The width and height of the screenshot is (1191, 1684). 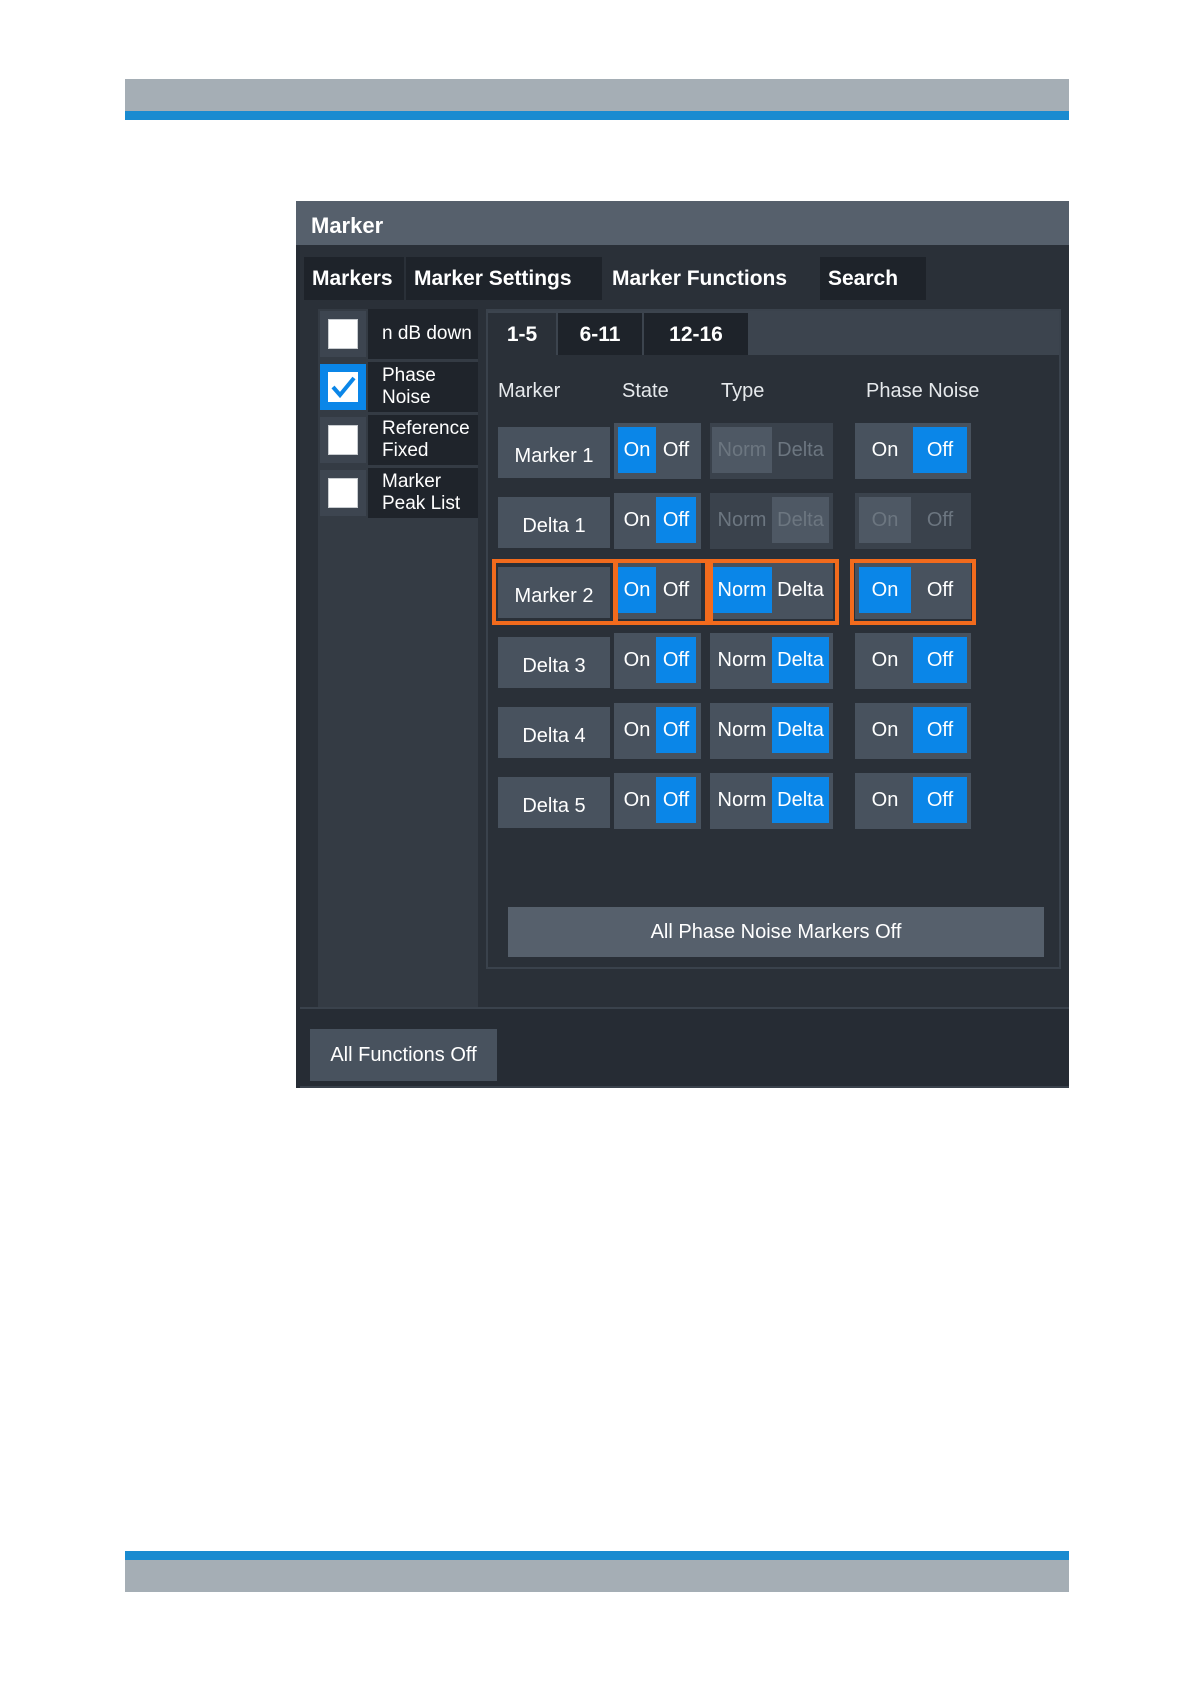 I want to click on tab-search: Search, so click(x=873, y=278).